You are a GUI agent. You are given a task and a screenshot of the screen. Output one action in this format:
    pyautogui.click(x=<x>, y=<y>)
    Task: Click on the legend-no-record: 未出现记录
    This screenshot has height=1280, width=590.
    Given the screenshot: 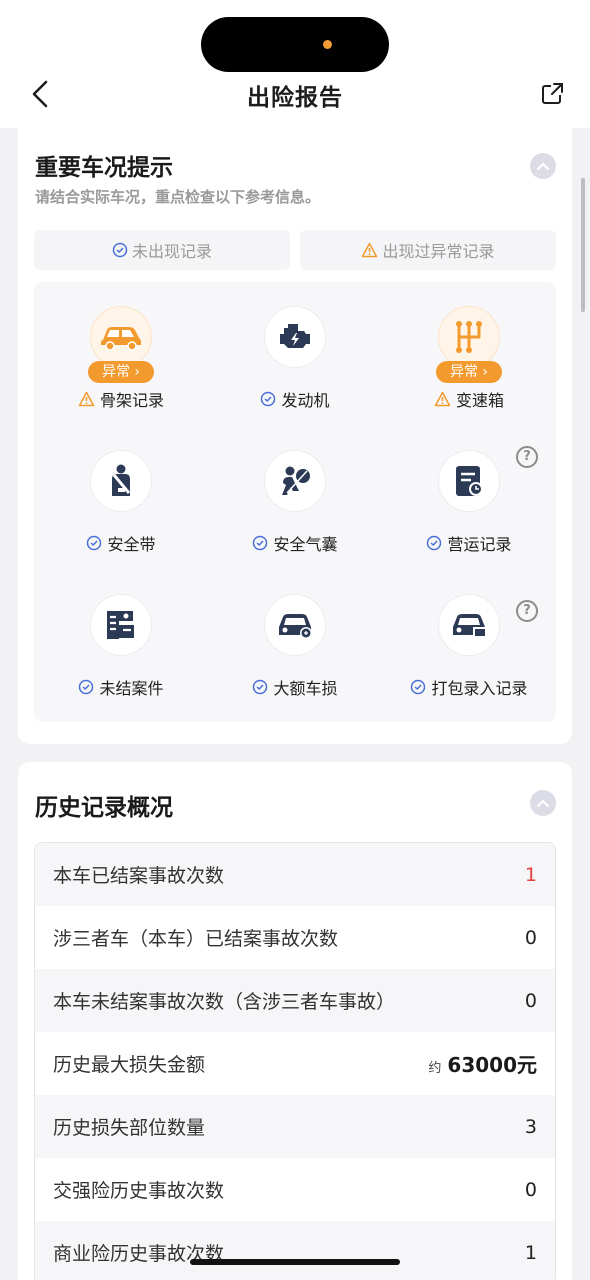 What is the action you would take?
    pyautogui.click(x=162, y=250)
    